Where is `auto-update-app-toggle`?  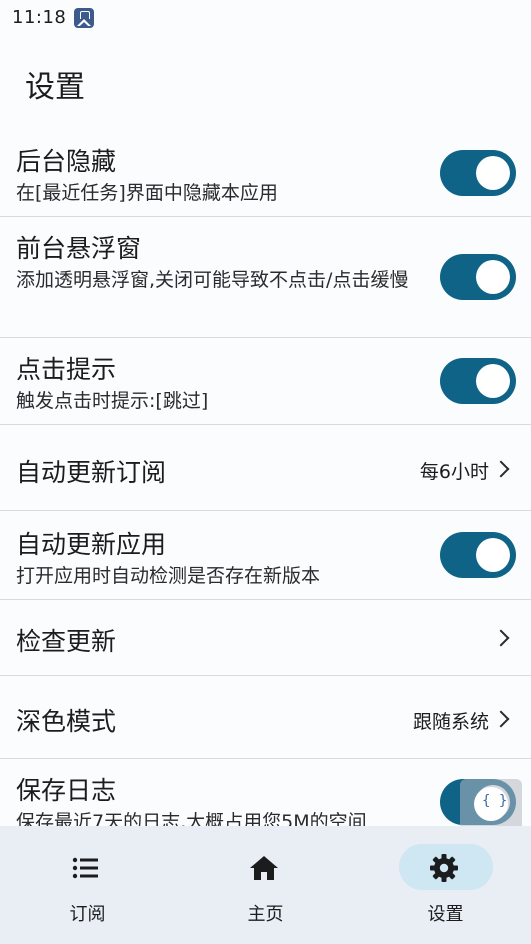
auto-update-app-toggle is located at coordinates (478, 555).